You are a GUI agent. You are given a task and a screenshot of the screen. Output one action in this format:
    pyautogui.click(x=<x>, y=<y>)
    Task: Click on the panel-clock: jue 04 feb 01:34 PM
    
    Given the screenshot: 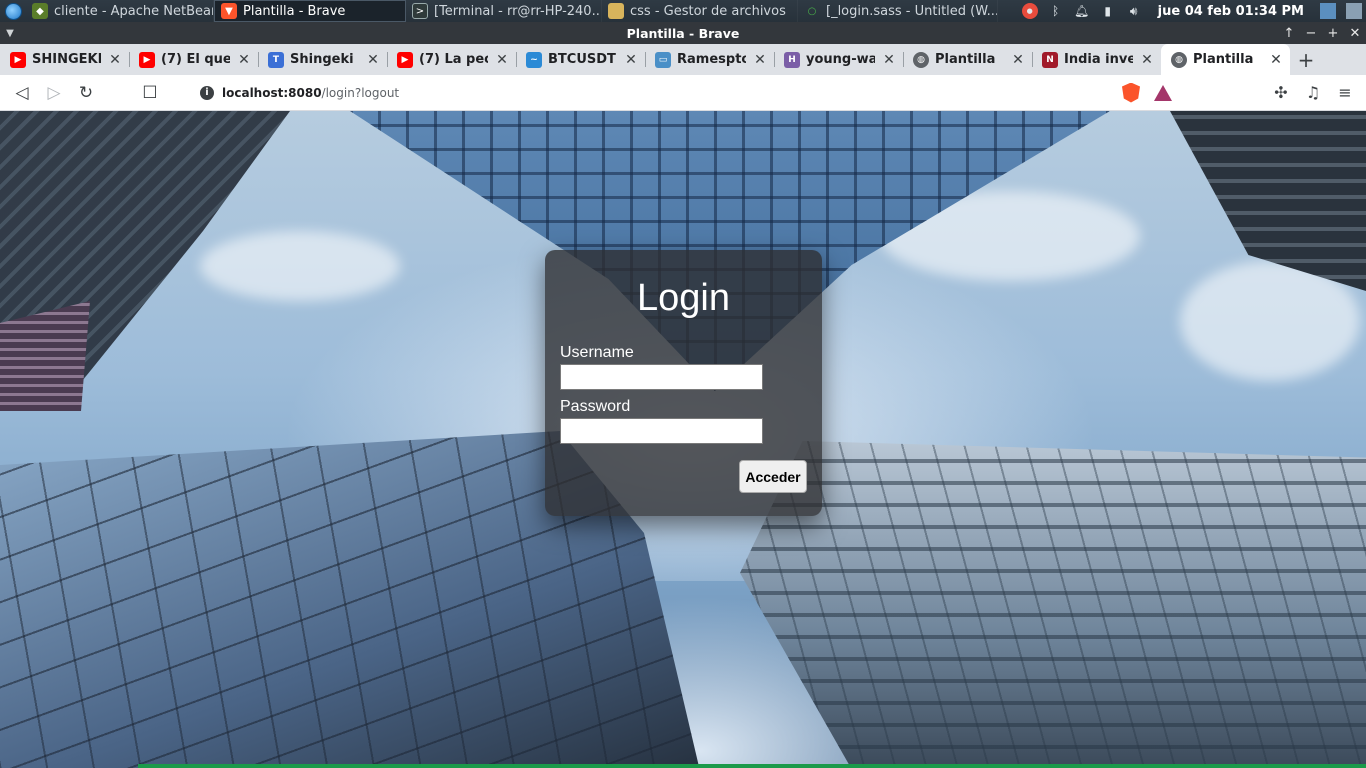 What is the action you would take?
    pyautogui.click(x=1231, y=11)
    